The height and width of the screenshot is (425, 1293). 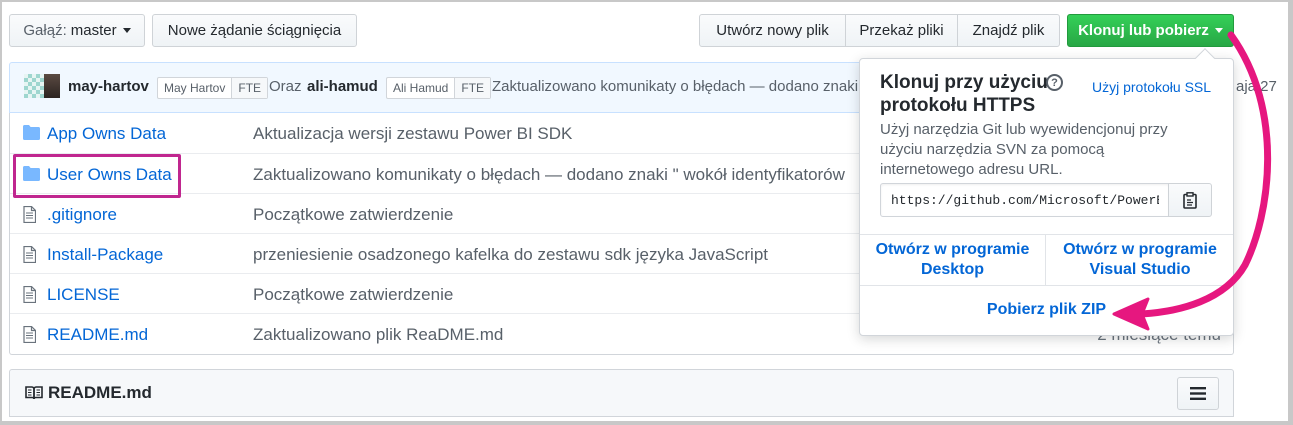 I want to click on create-file-label: Utwórz nowy plik, so click(x=772, y=30).